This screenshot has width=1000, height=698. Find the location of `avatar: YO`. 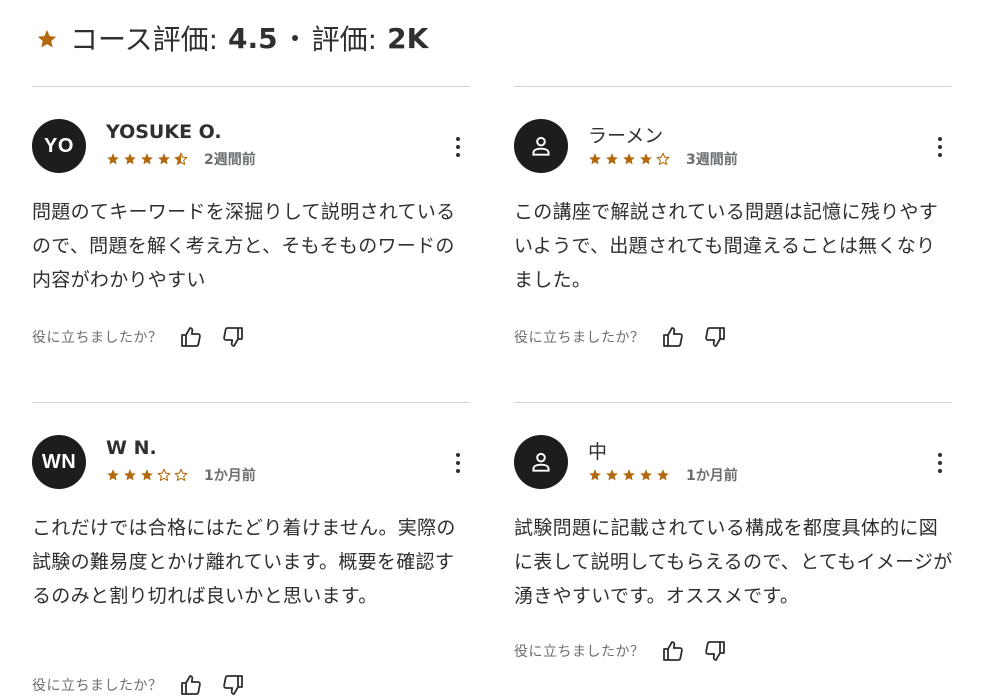

avatar: YO is located at coordinates (59, 146).